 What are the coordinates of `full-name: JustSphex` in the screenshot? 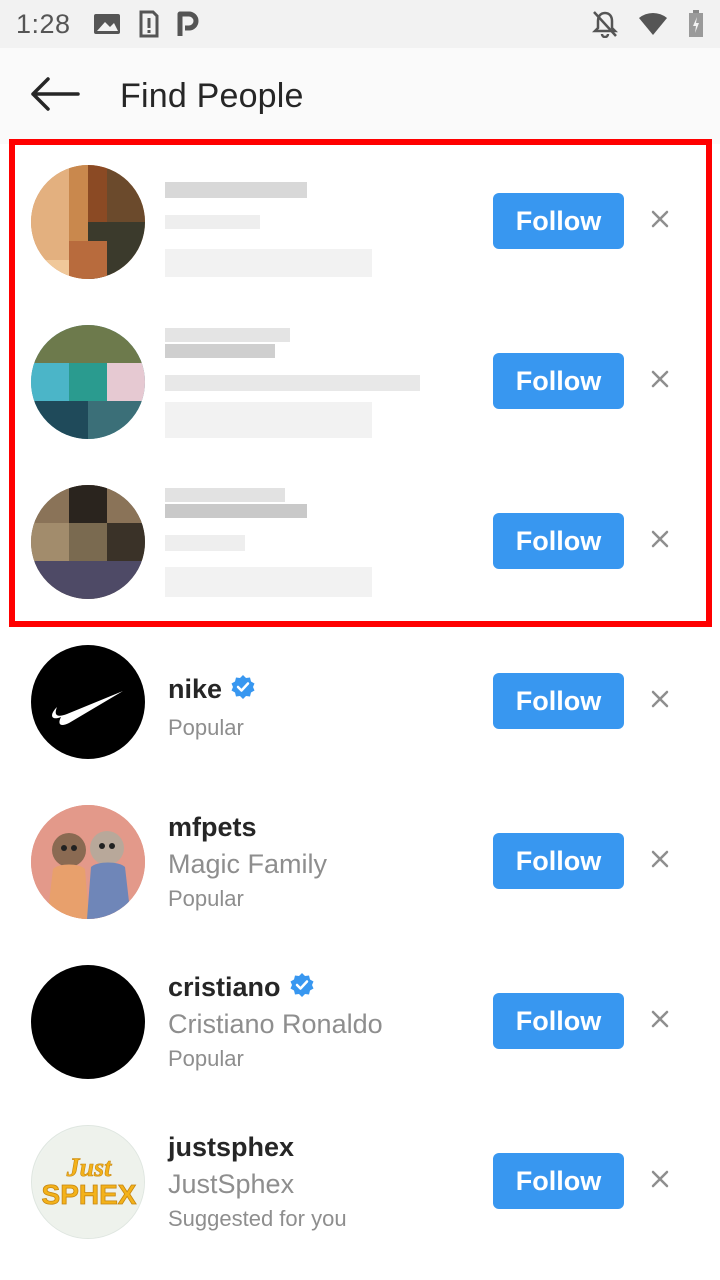 It's located at (231, 1184).